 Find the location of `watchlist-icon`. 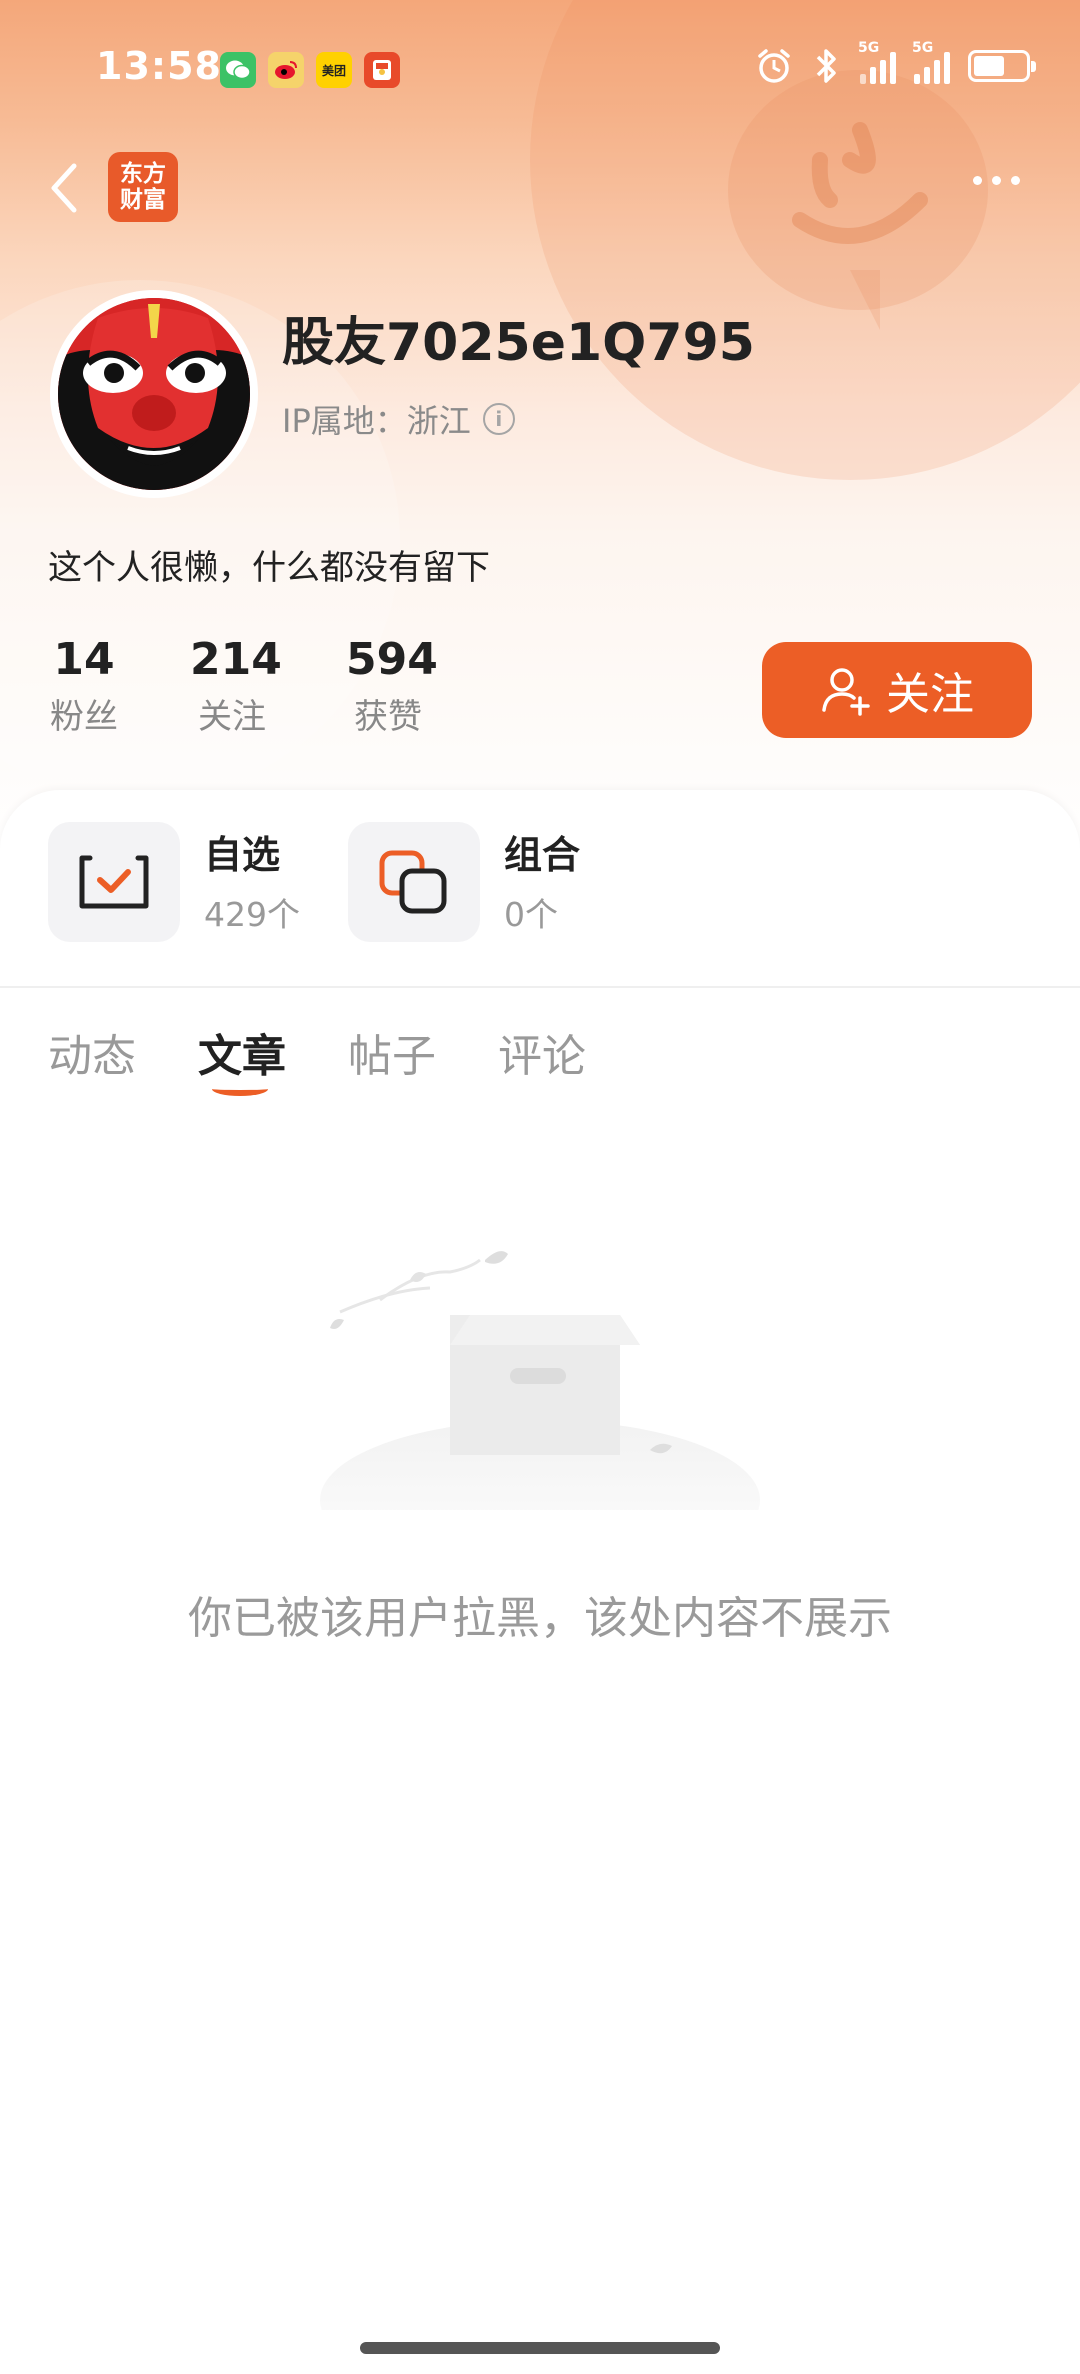

watchlist-icon is located at coordinates (114, 882).